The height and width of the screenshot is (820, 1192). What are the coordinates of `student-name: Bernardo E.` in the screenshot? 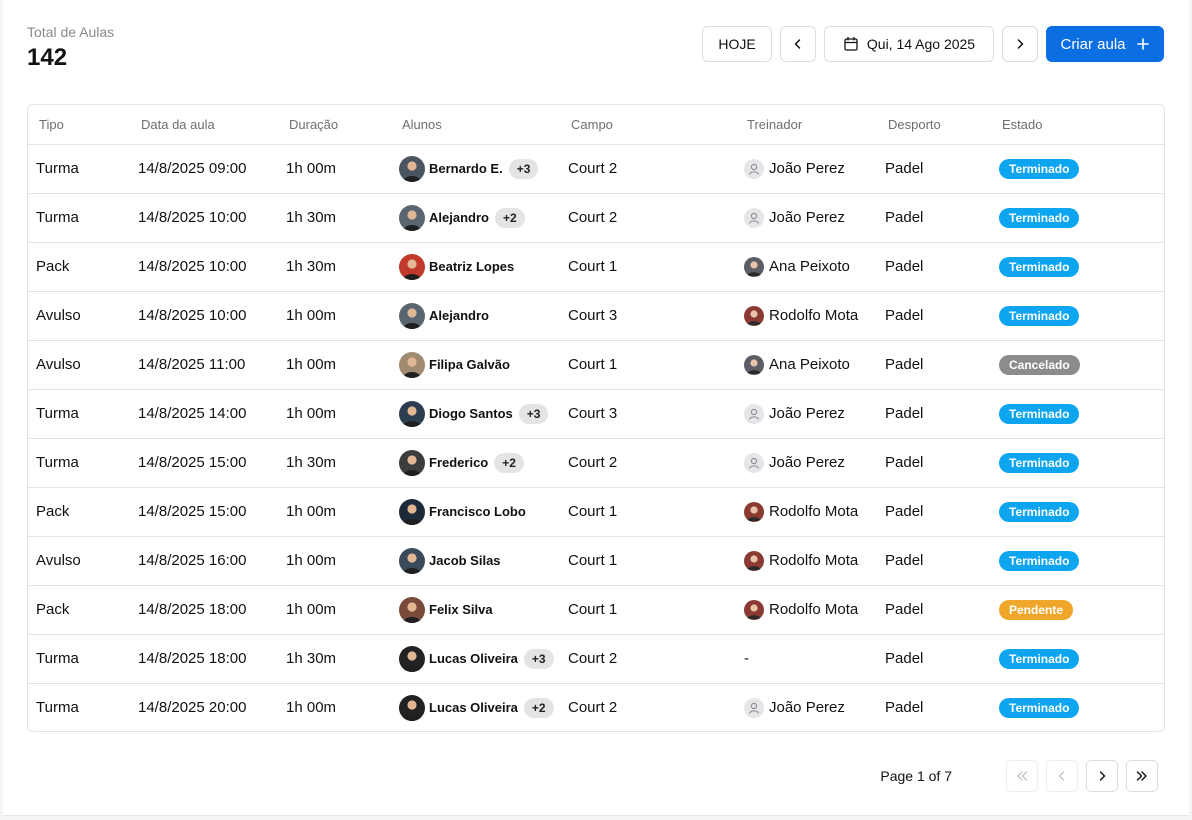 It's located at (466, 168).